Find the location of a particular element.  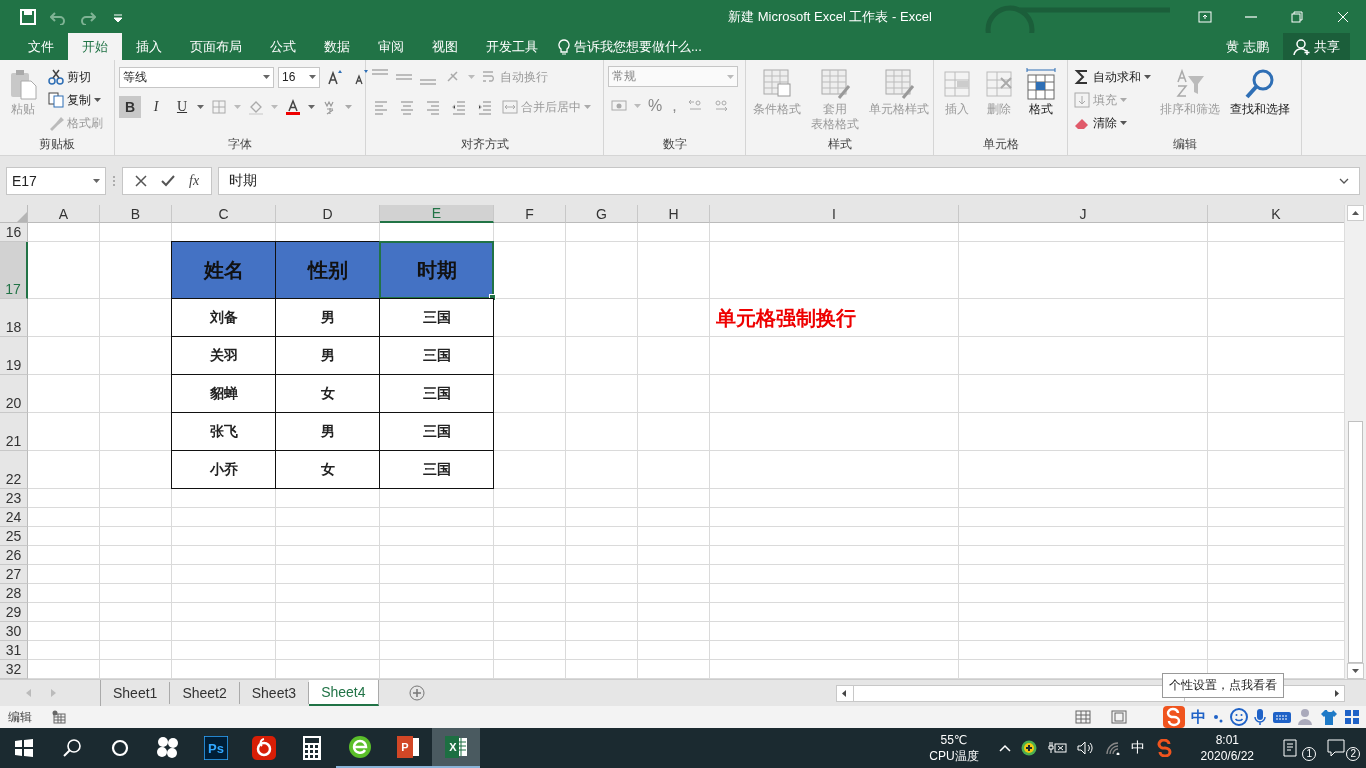

battery-icon is located at coordinates (1056, 748).